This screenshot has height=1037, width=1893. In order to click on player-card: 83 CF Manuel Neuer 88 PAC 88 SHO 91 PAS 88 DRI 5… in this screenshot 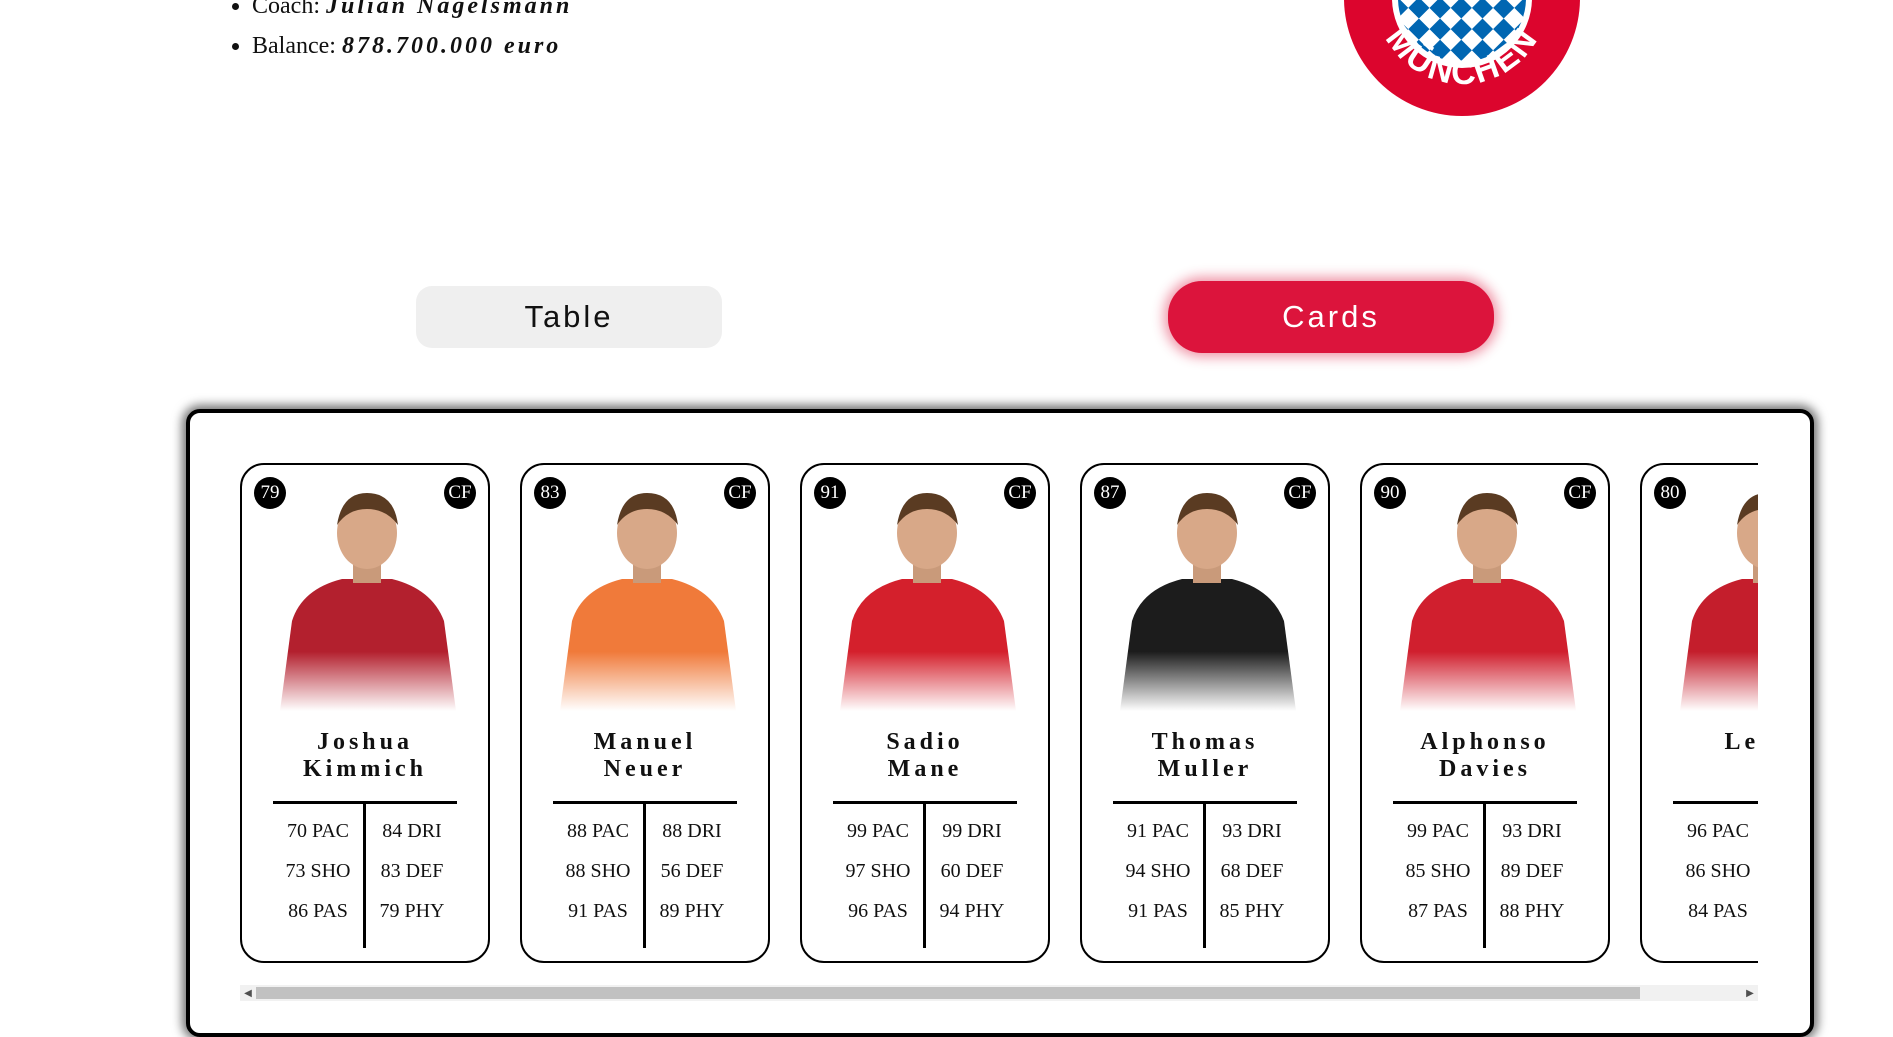, I will do `click(645, 713)`.